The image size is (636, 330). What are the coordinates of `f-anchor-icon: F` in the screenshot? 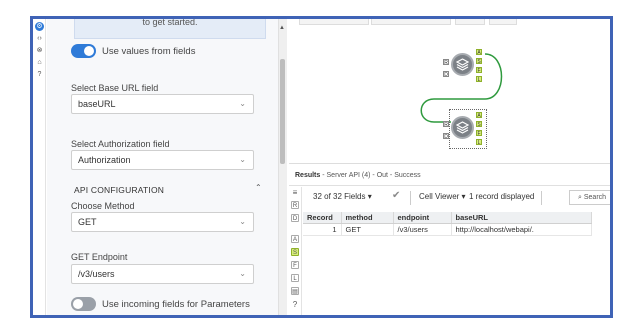 It's located at (295, 265).